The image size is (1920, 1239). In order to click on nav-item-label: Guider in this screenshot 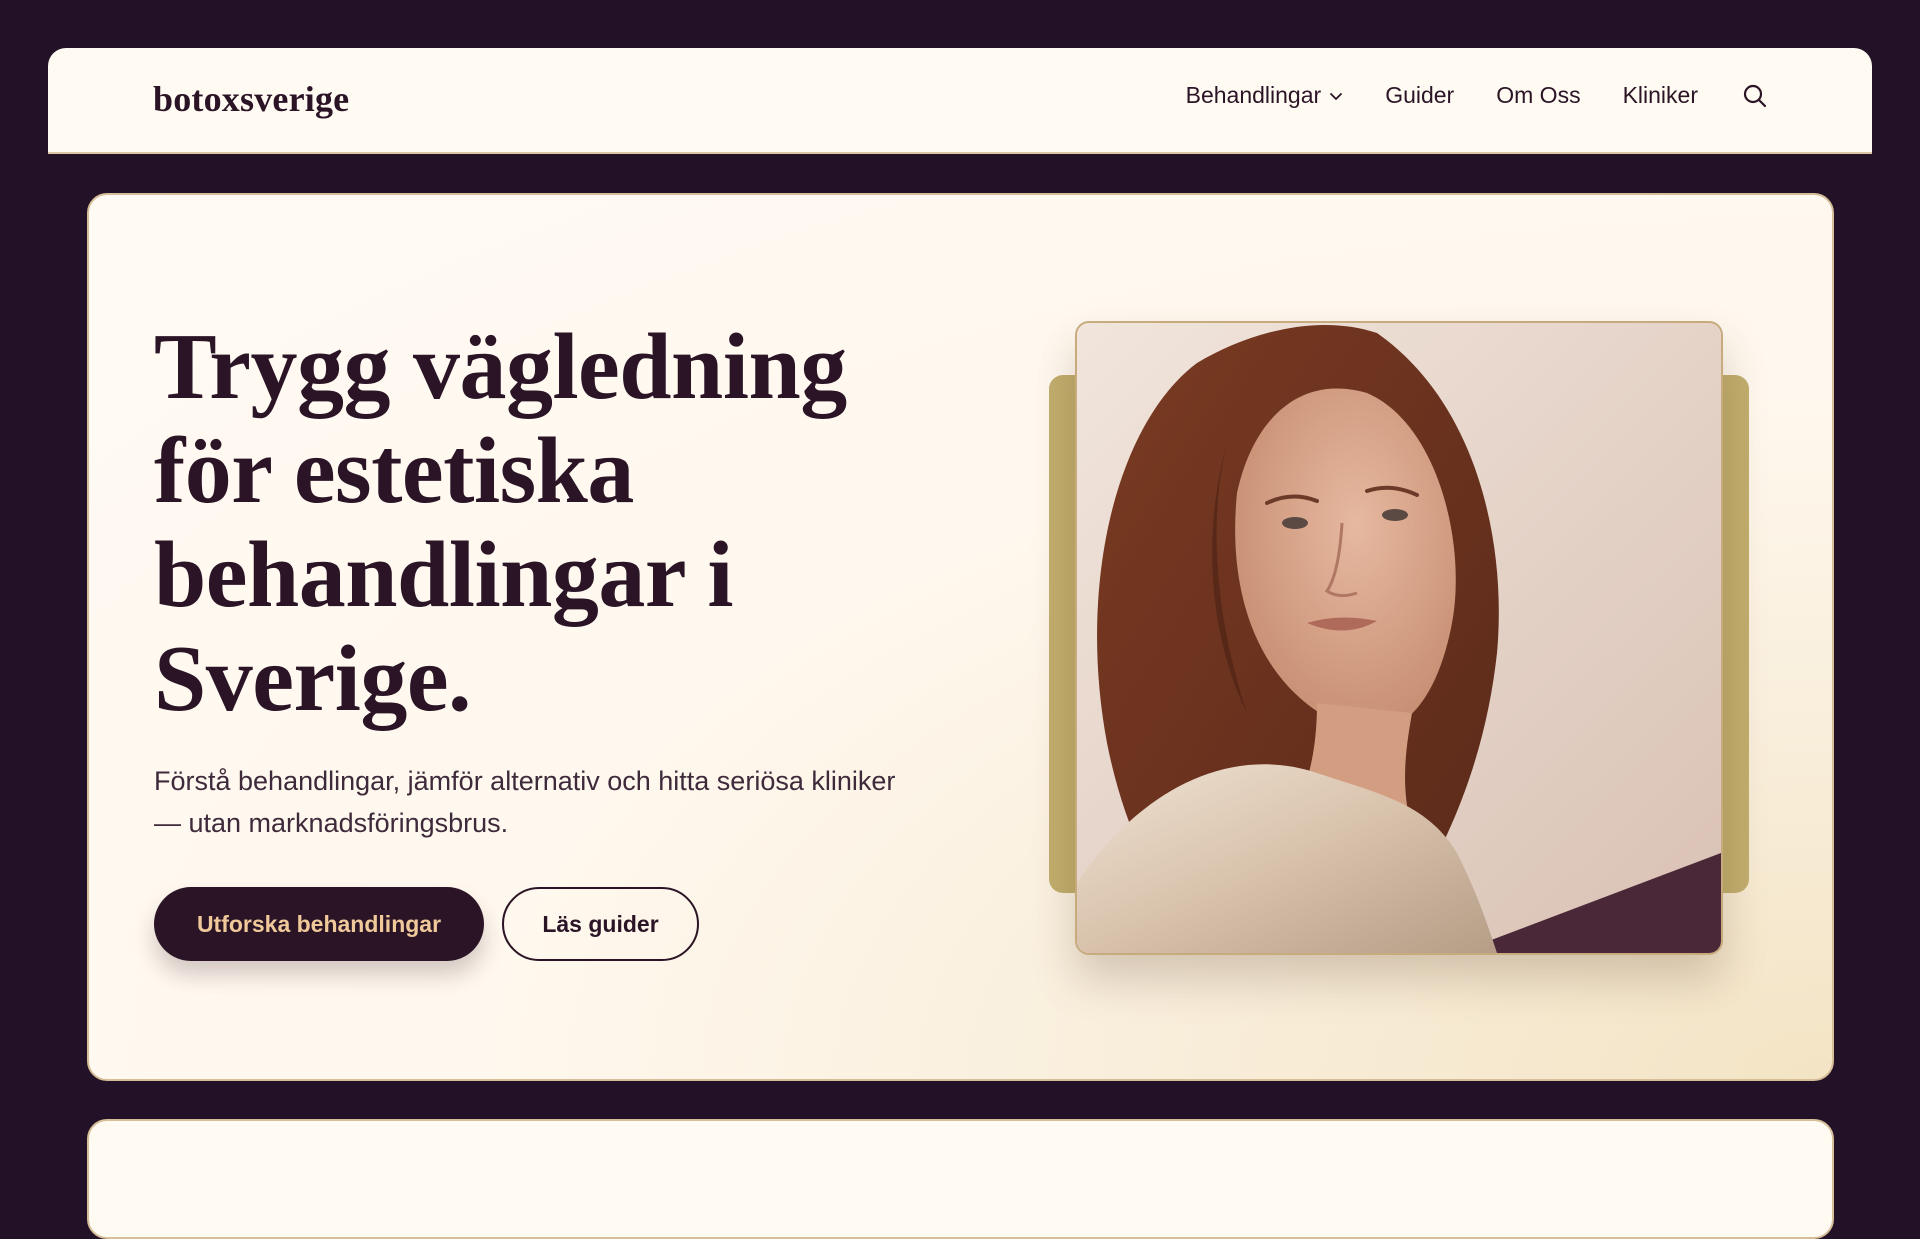, I will do `click(1420, 95)`.